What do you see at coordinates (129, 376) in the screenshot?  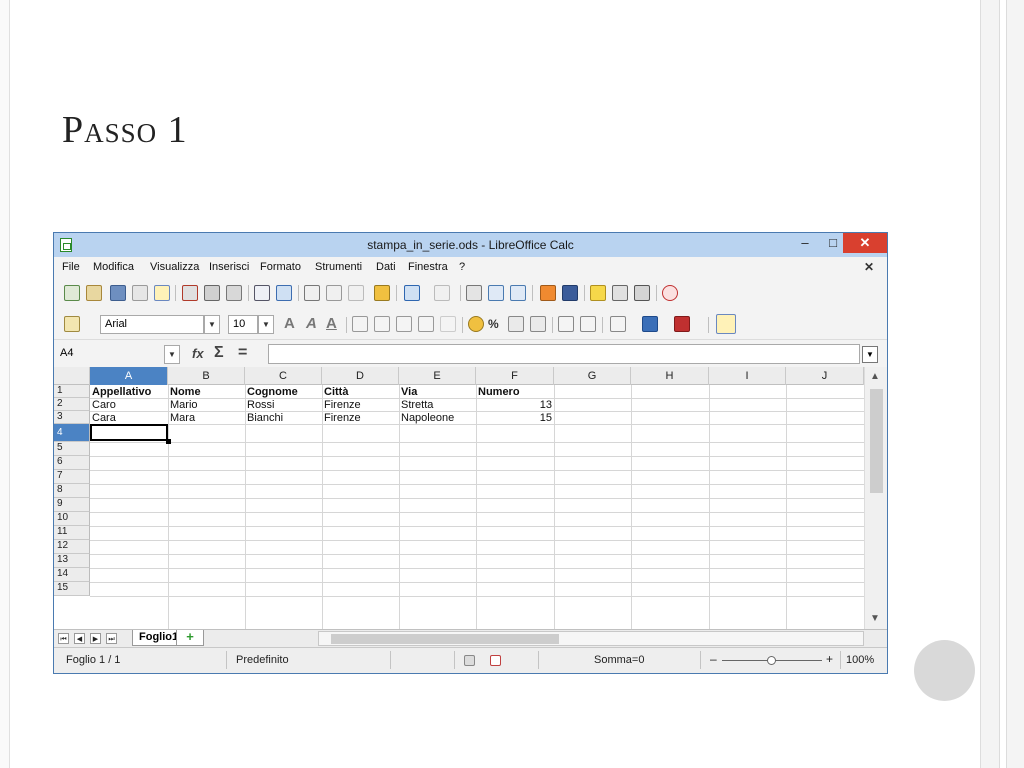 I see `column-header-a: A` at bounding box center [129, 376].